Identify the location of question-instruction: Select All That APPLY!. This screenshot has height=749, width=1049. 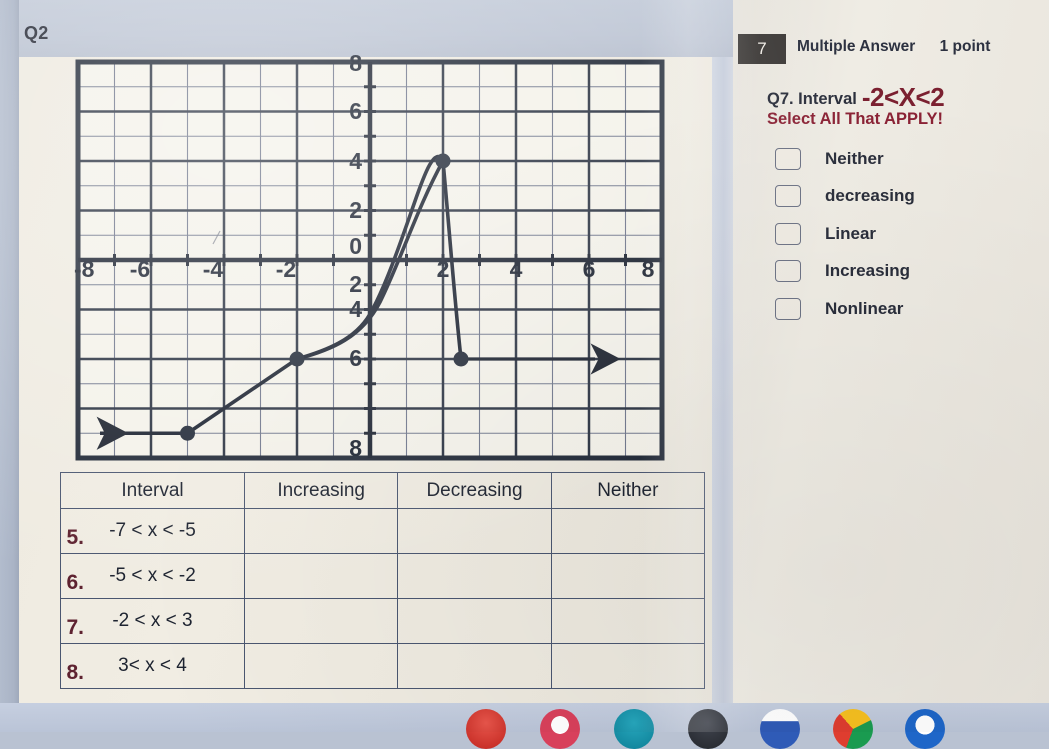
(855, 119).